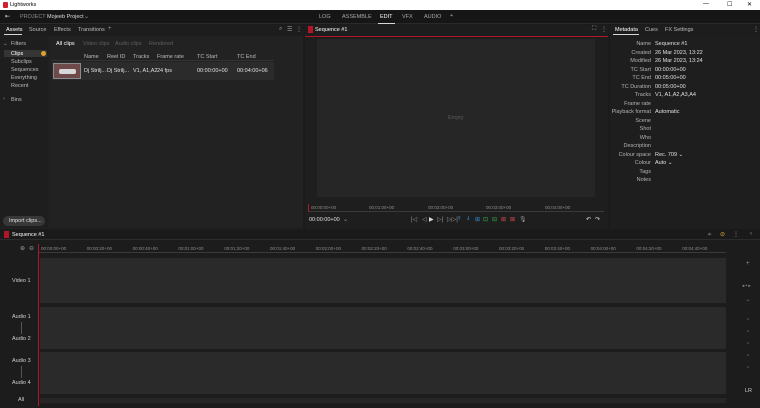  What do you see at coordinates (289, 29) in the screenshot?
I see `list-view-icon: ☰` at bounding box center [289, 29].